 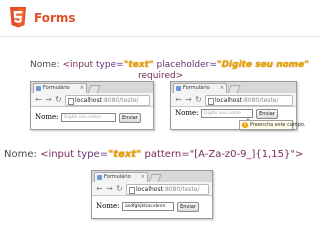 I want to click on header-divider, so click(x=160, y=36).